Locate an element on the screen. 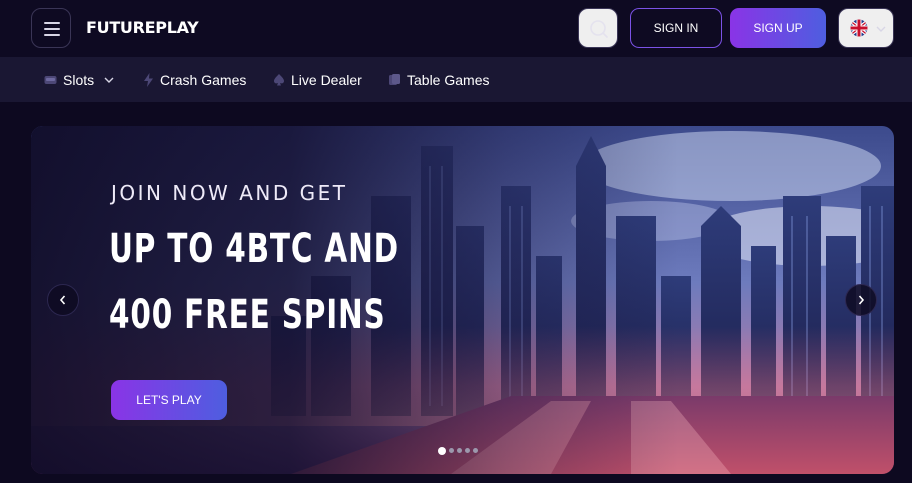  lightning-icon is located at coordinates (148, 79).